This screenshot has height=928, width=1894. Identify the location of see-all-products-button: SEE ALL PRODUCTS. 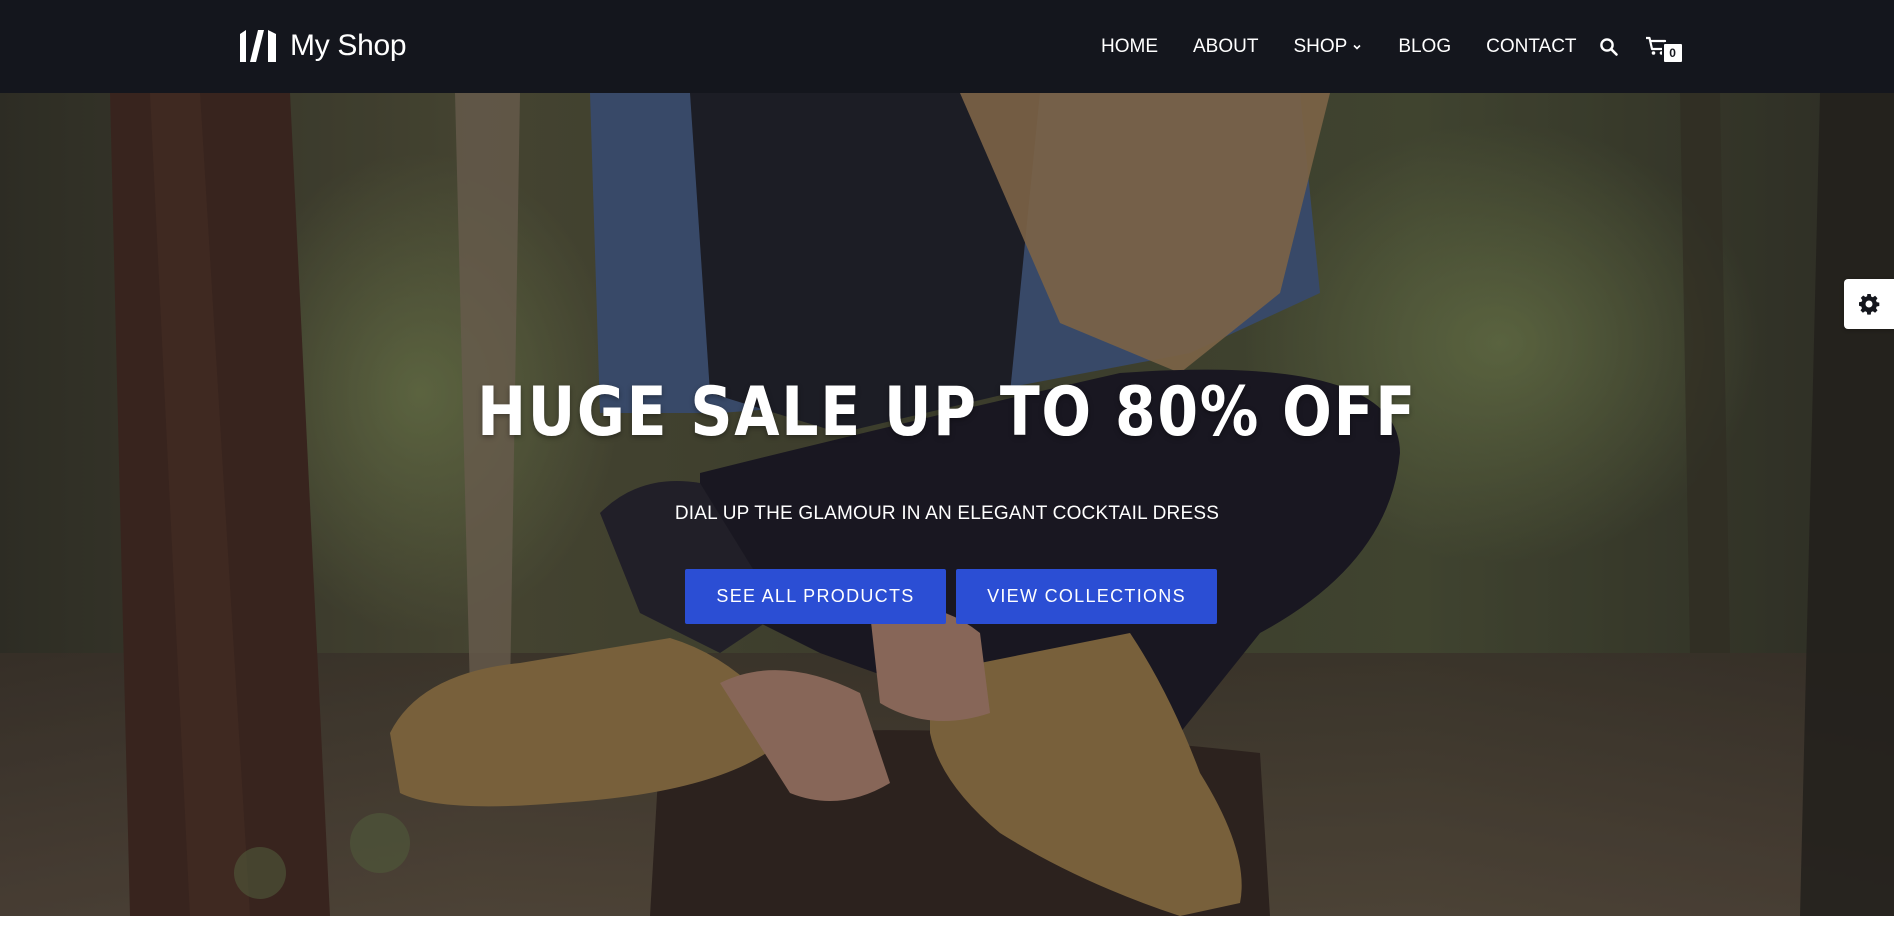
(815, 596).